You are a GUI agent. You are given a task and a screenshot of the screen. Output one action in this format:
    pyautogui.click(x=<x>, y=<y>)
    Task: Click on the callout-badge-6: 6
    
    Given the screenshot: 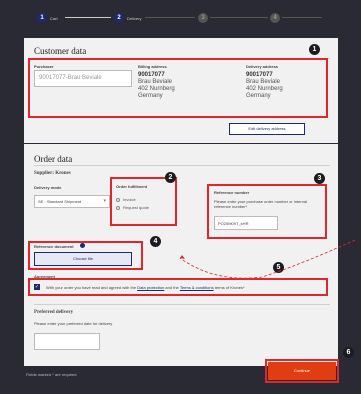 What is the action you would take?
    pyautogui.click(x=348, y=352)
    